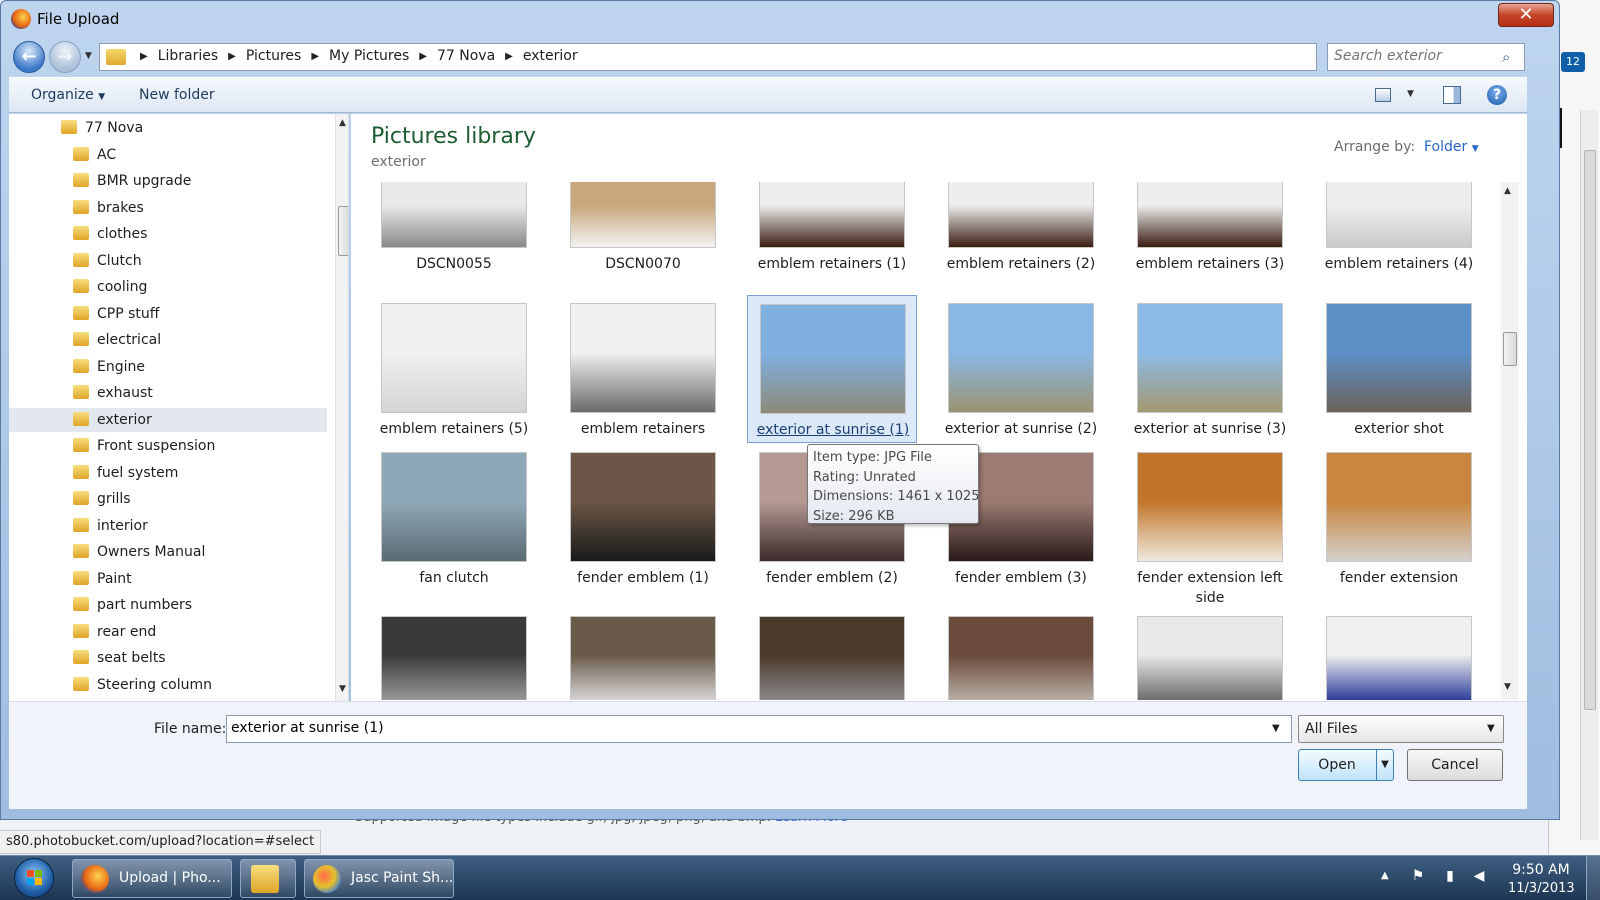  Describe the element at coordinates (1383, 95) in the screenshot. I see `change-view-icon` at that location.